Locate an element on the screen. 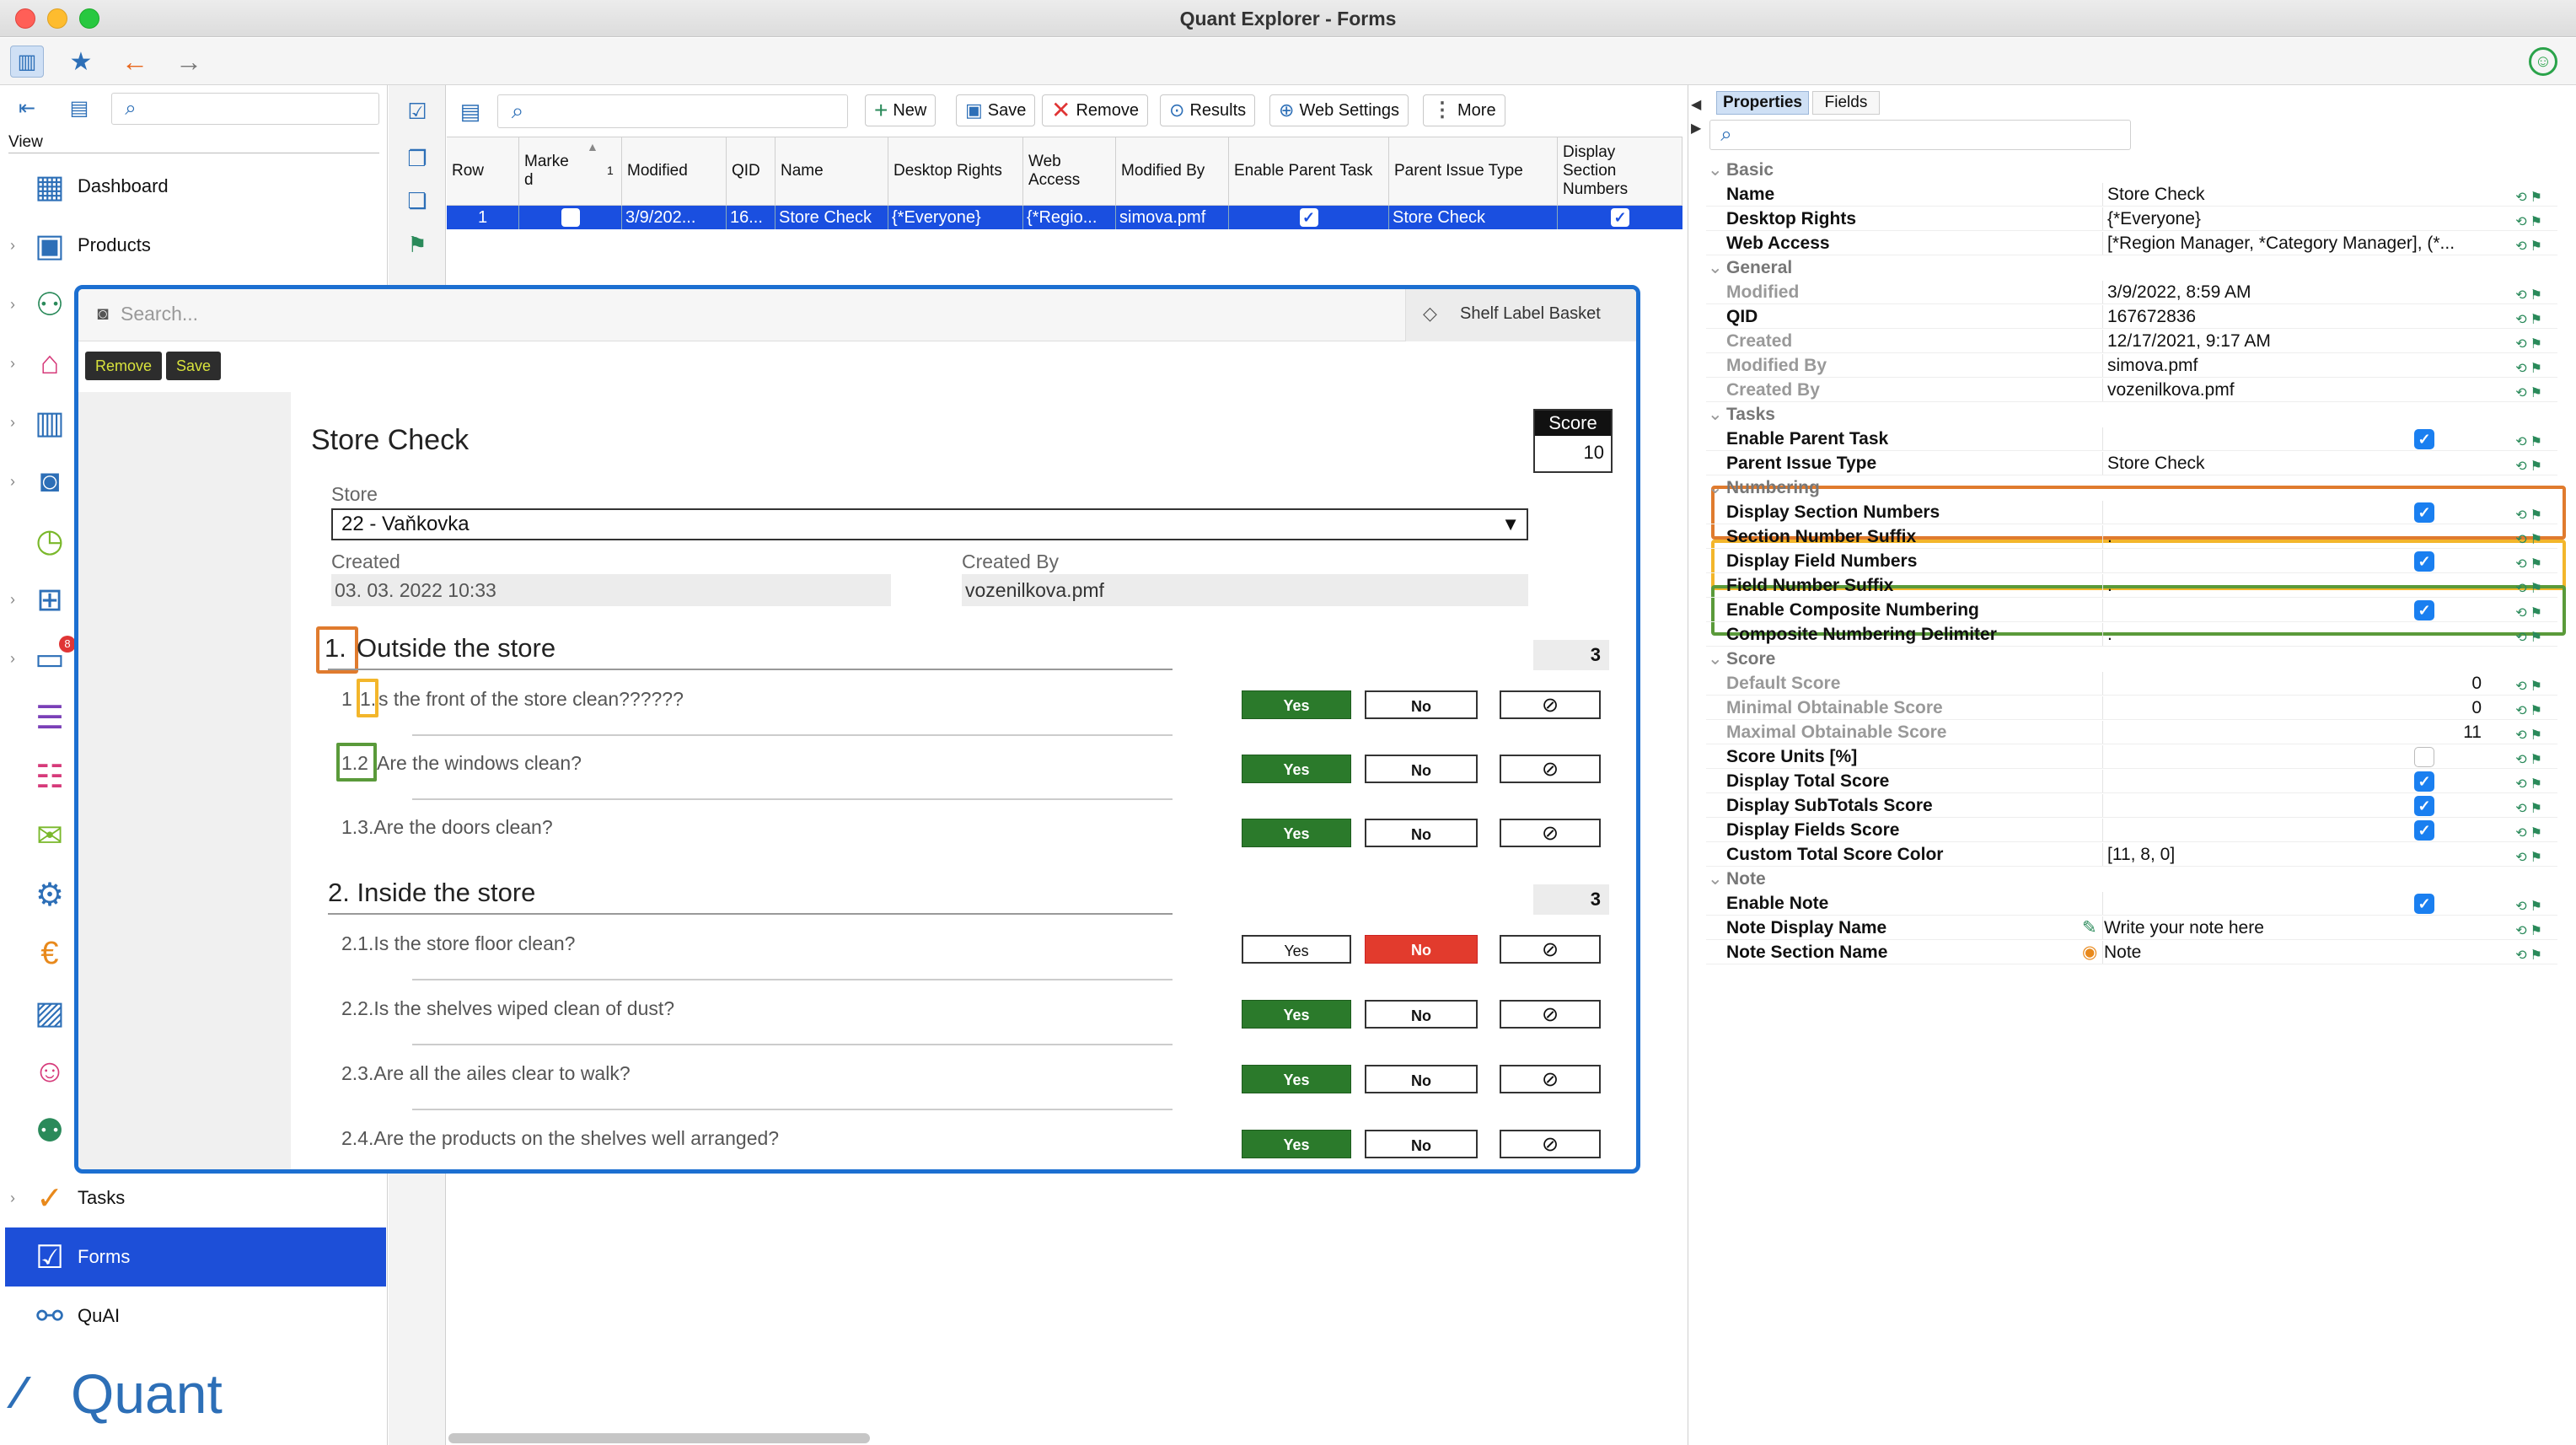 This screenshot has width=2576, height=1445. form-remove-button: Remove is located at coordinates (124, 366).